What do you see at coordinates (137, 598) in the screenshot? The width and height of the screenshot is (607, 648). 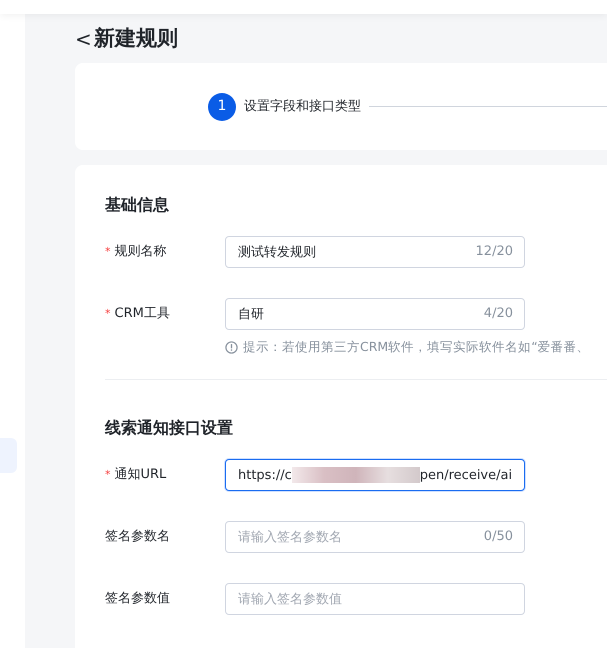 I see `field-label: 签名参数值` at bounding box center [137, 598].